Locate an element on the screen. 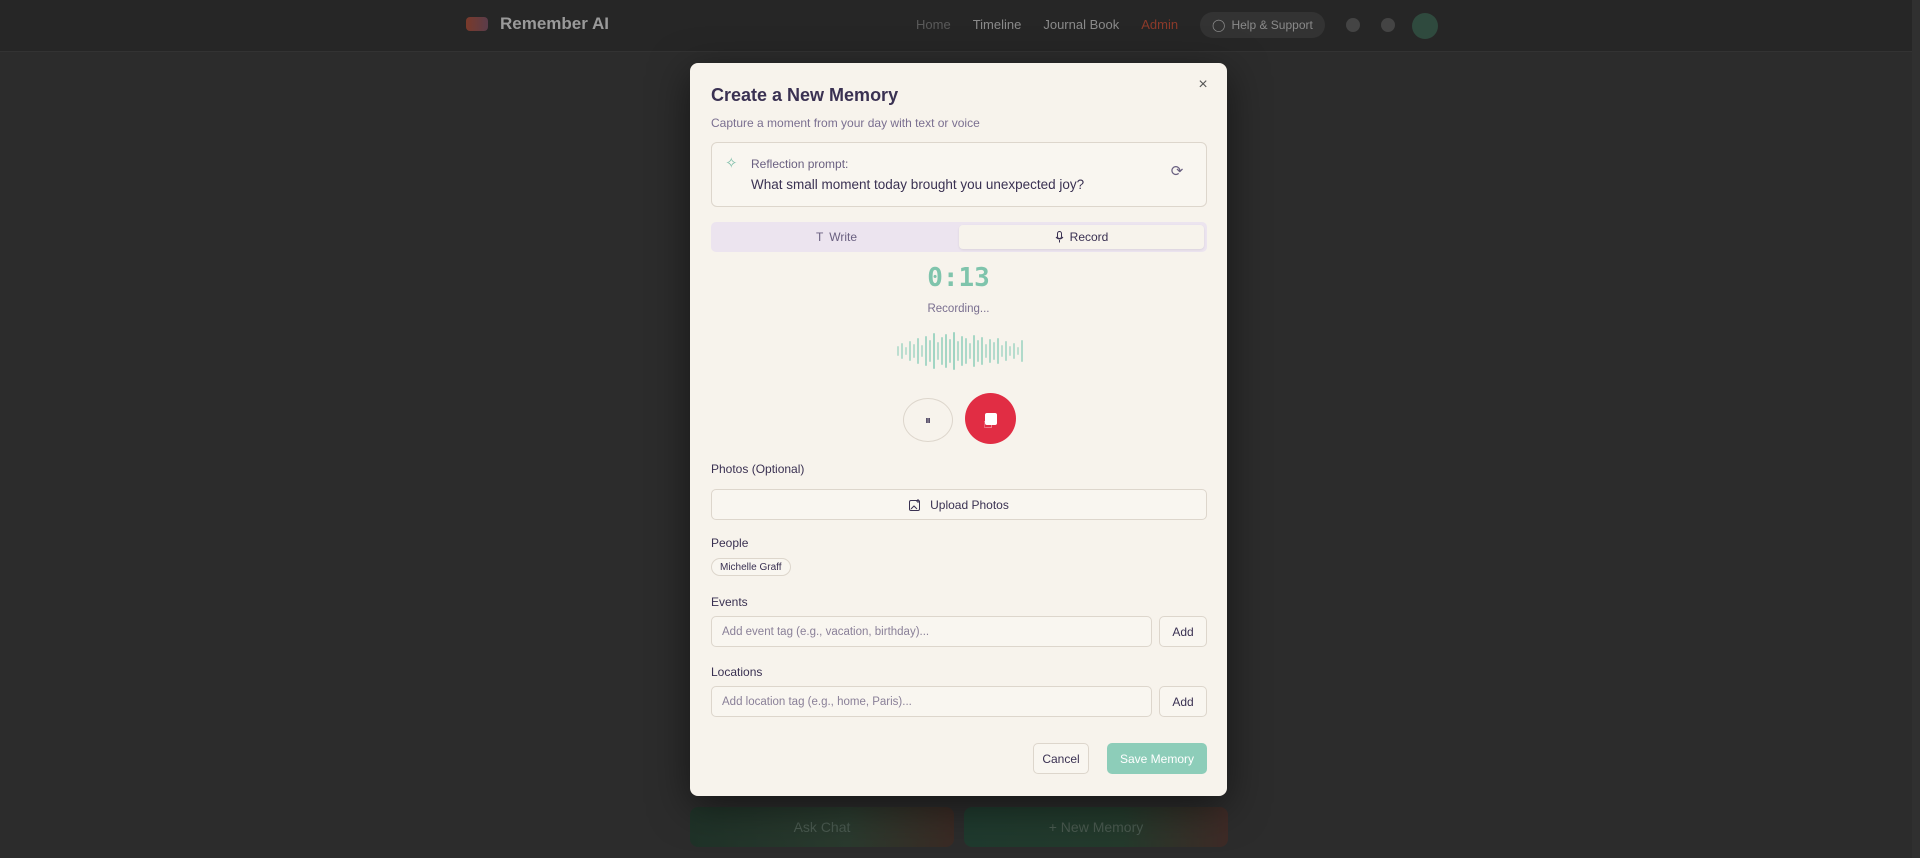 The image size is (1920, 858). tab-write-label: Write is located at coordinates (843, 237).